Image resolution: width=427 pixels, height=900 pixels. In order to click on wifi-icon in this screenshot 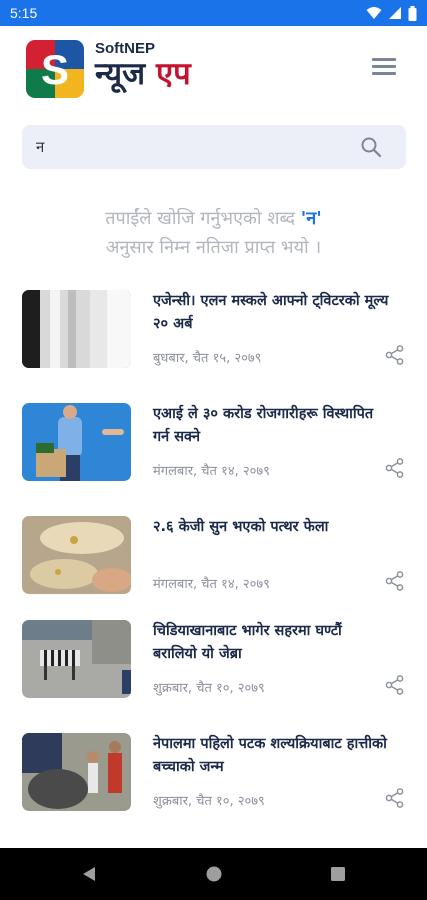, I will do `click(374, 13)`.